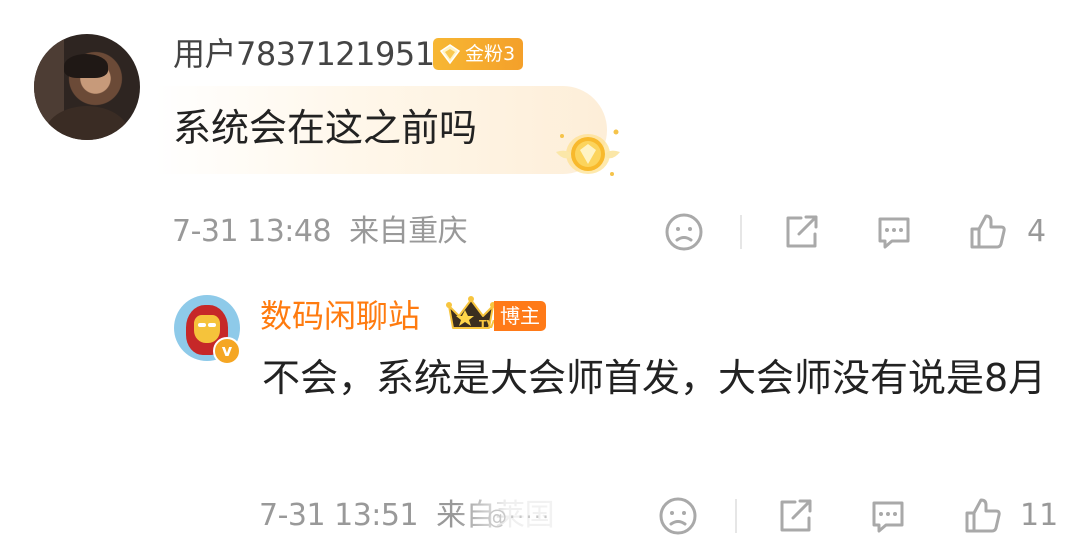 The width and height of the screenshot is (1078, 557). Describe the element at coordinates (252, 231) in the screenshot. I see `comment-time: 7-31 13:48` at that location.